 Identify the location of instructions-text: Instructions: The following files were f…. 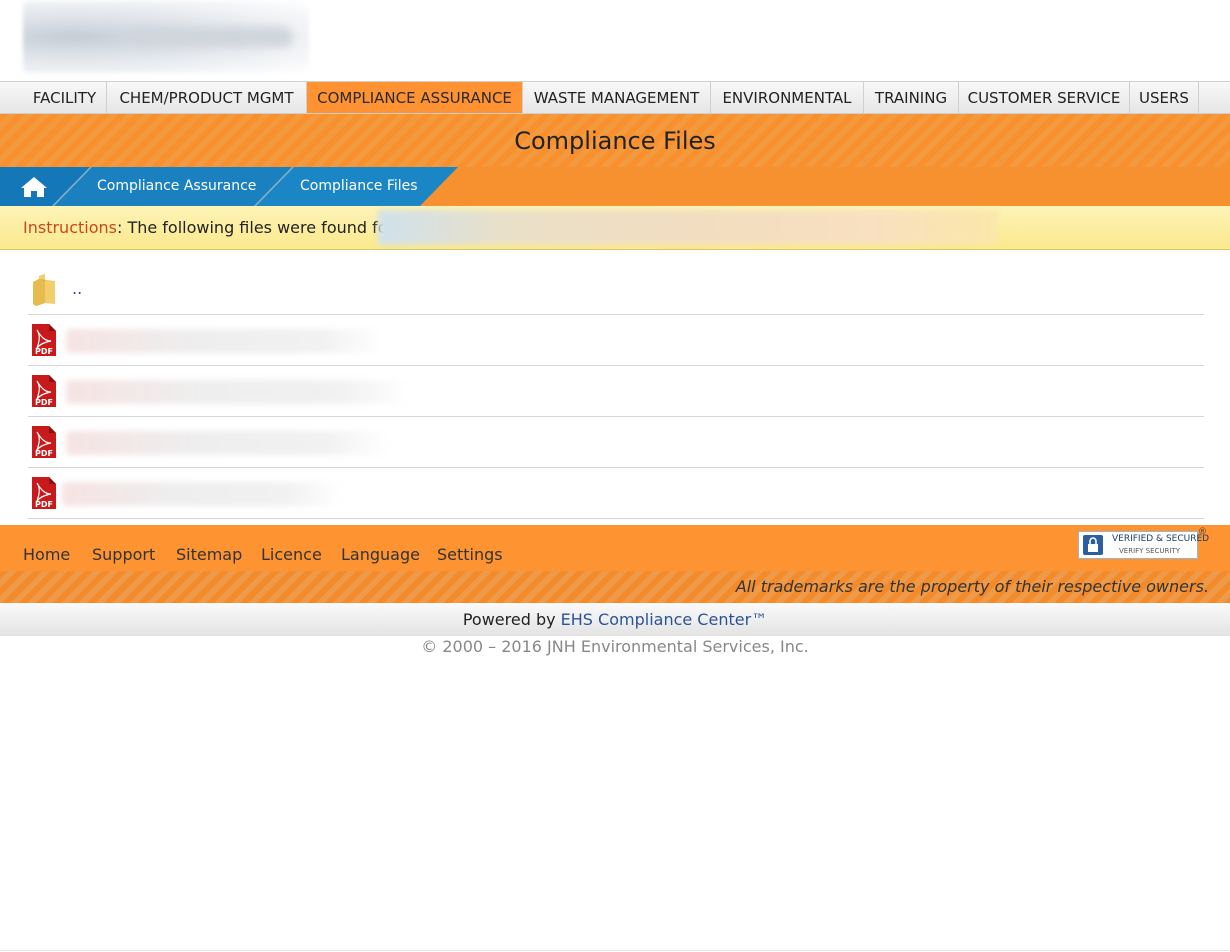
(208, 228).